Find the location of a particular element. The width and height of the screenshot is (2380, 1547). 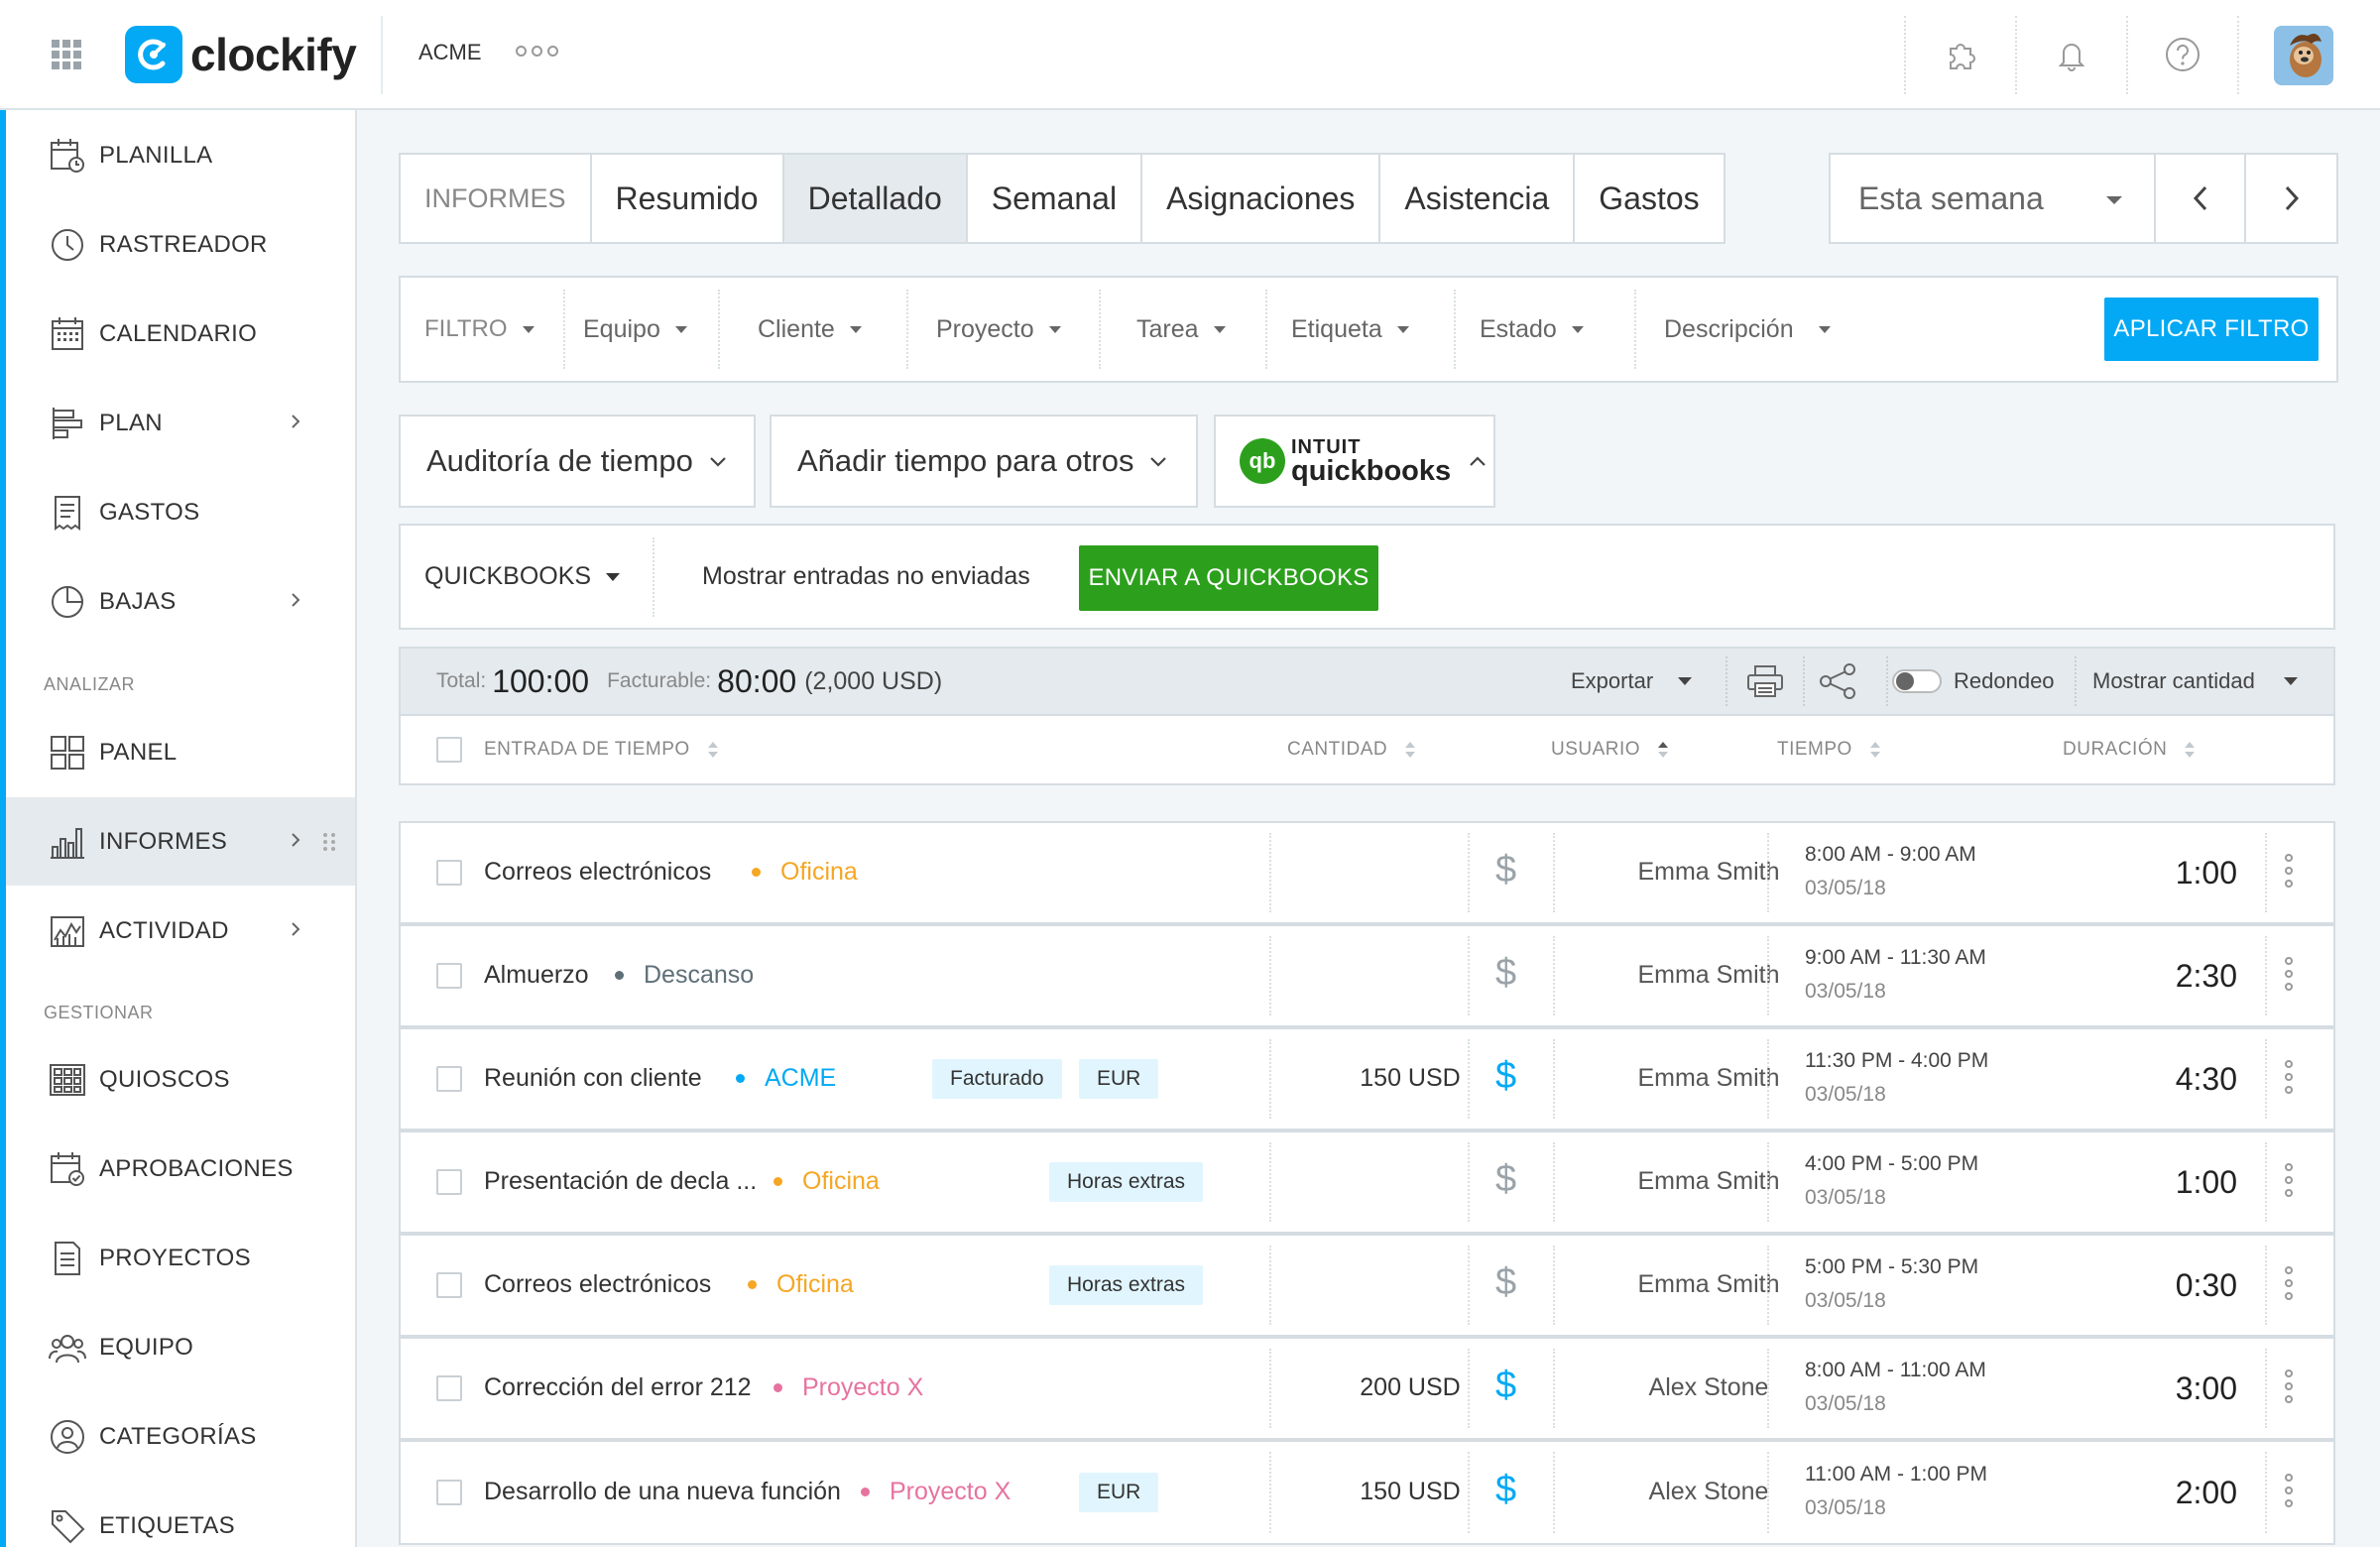

entry-tag: EUR is located at coordinates (1119, 1079).